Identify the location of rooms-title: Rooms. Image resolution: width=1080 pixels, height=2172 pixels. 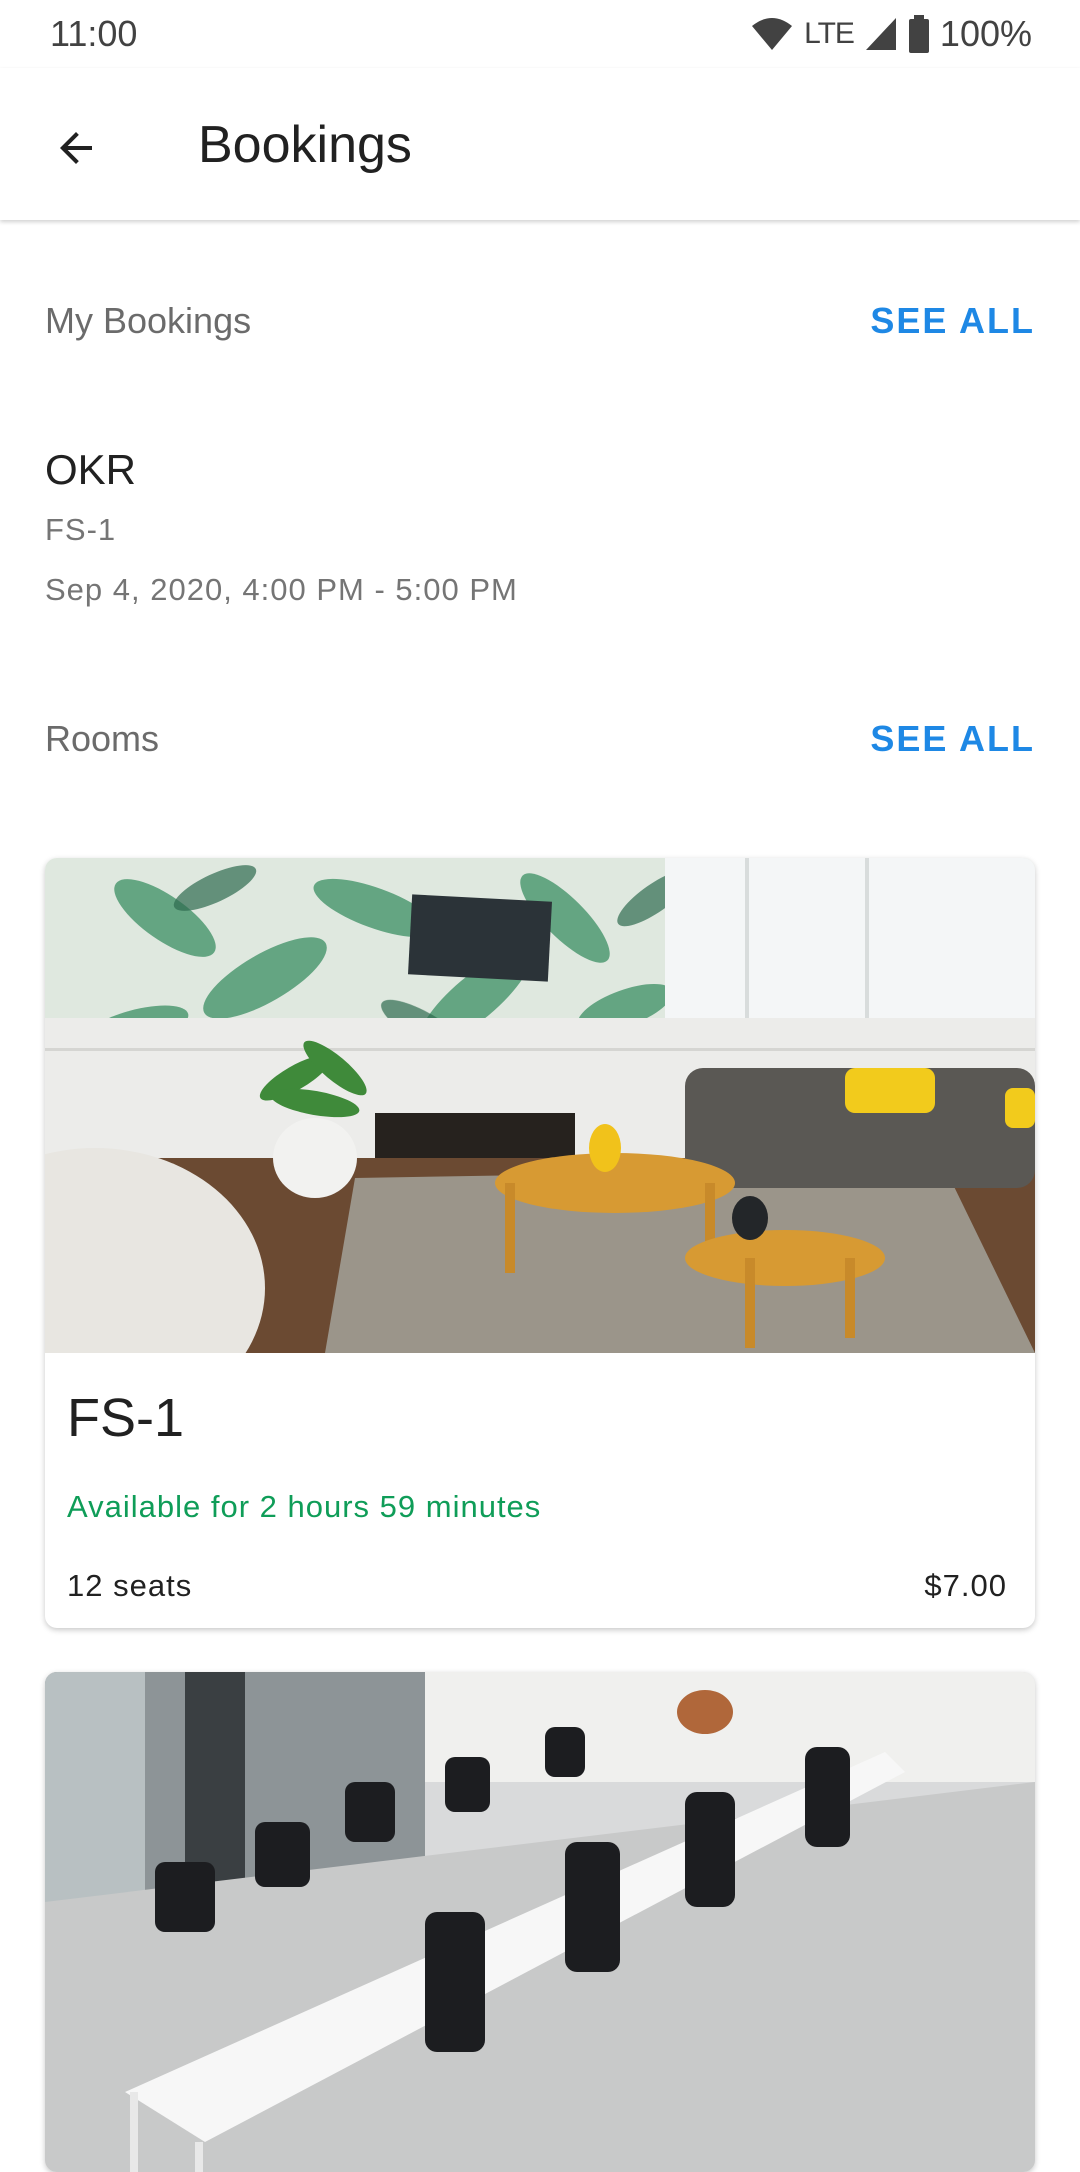
(102, 738).